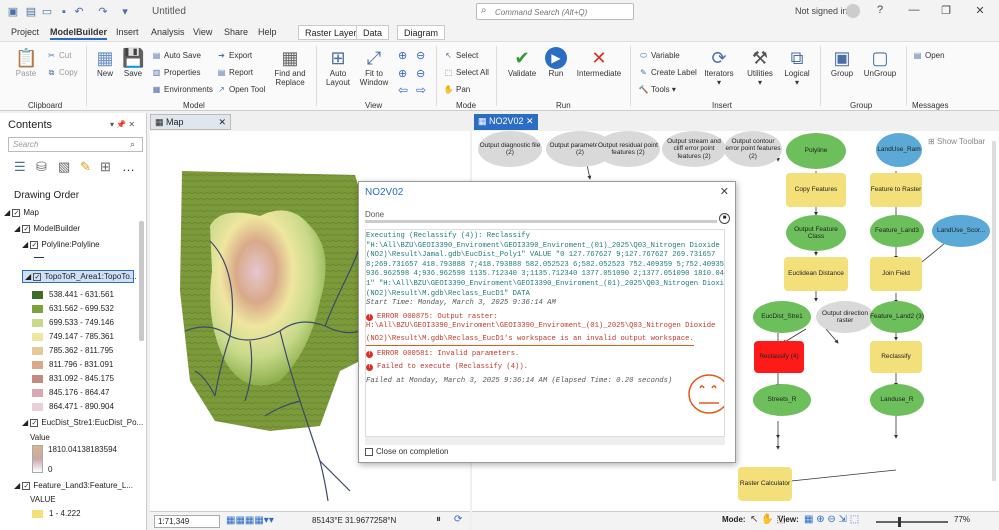 The height and width of the screenshot is (530, 999). Describe the element at coordinates (133, 62) in the screenshot. I see `save-model-button: 💾 Save` at that location.